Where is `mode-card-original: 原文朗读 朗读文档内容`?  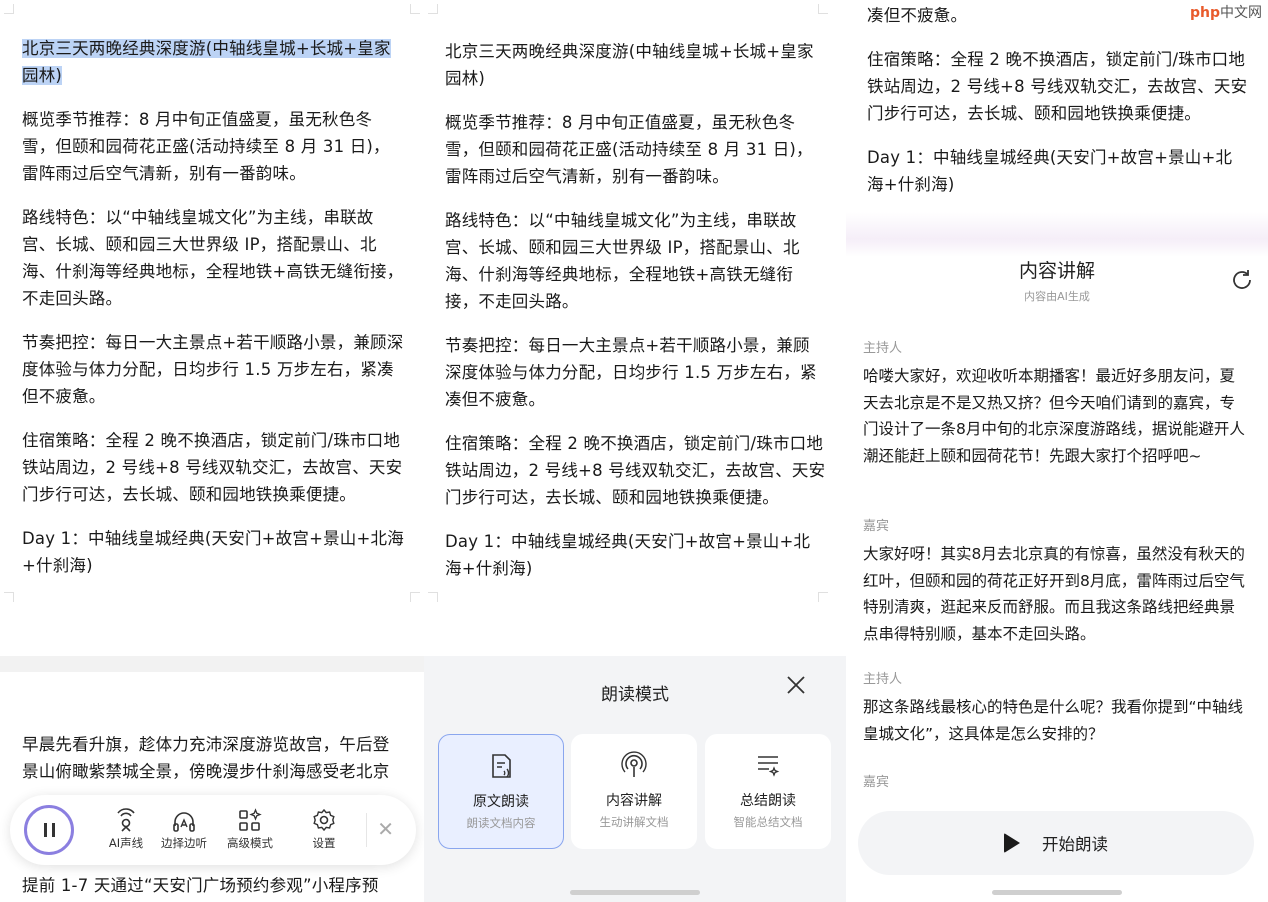
mode-card-original: 原文朗读 朗读文档内容 is located at coordinates (501, 791).